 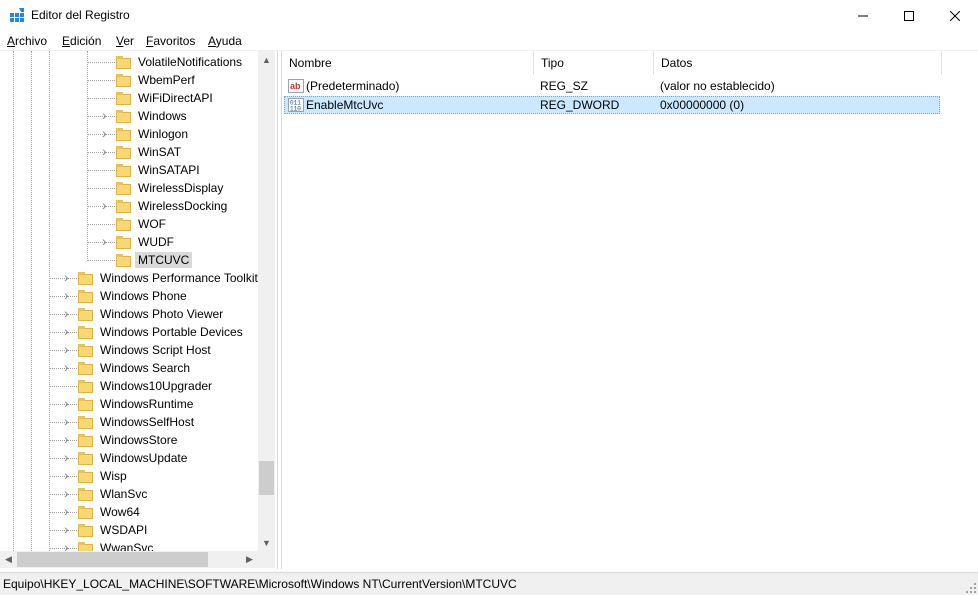 What do you see at coordinates (152, 314) in the screenshot?
I see `tree-item: Windows Photo Viewer` at bounding box center [152, 314].